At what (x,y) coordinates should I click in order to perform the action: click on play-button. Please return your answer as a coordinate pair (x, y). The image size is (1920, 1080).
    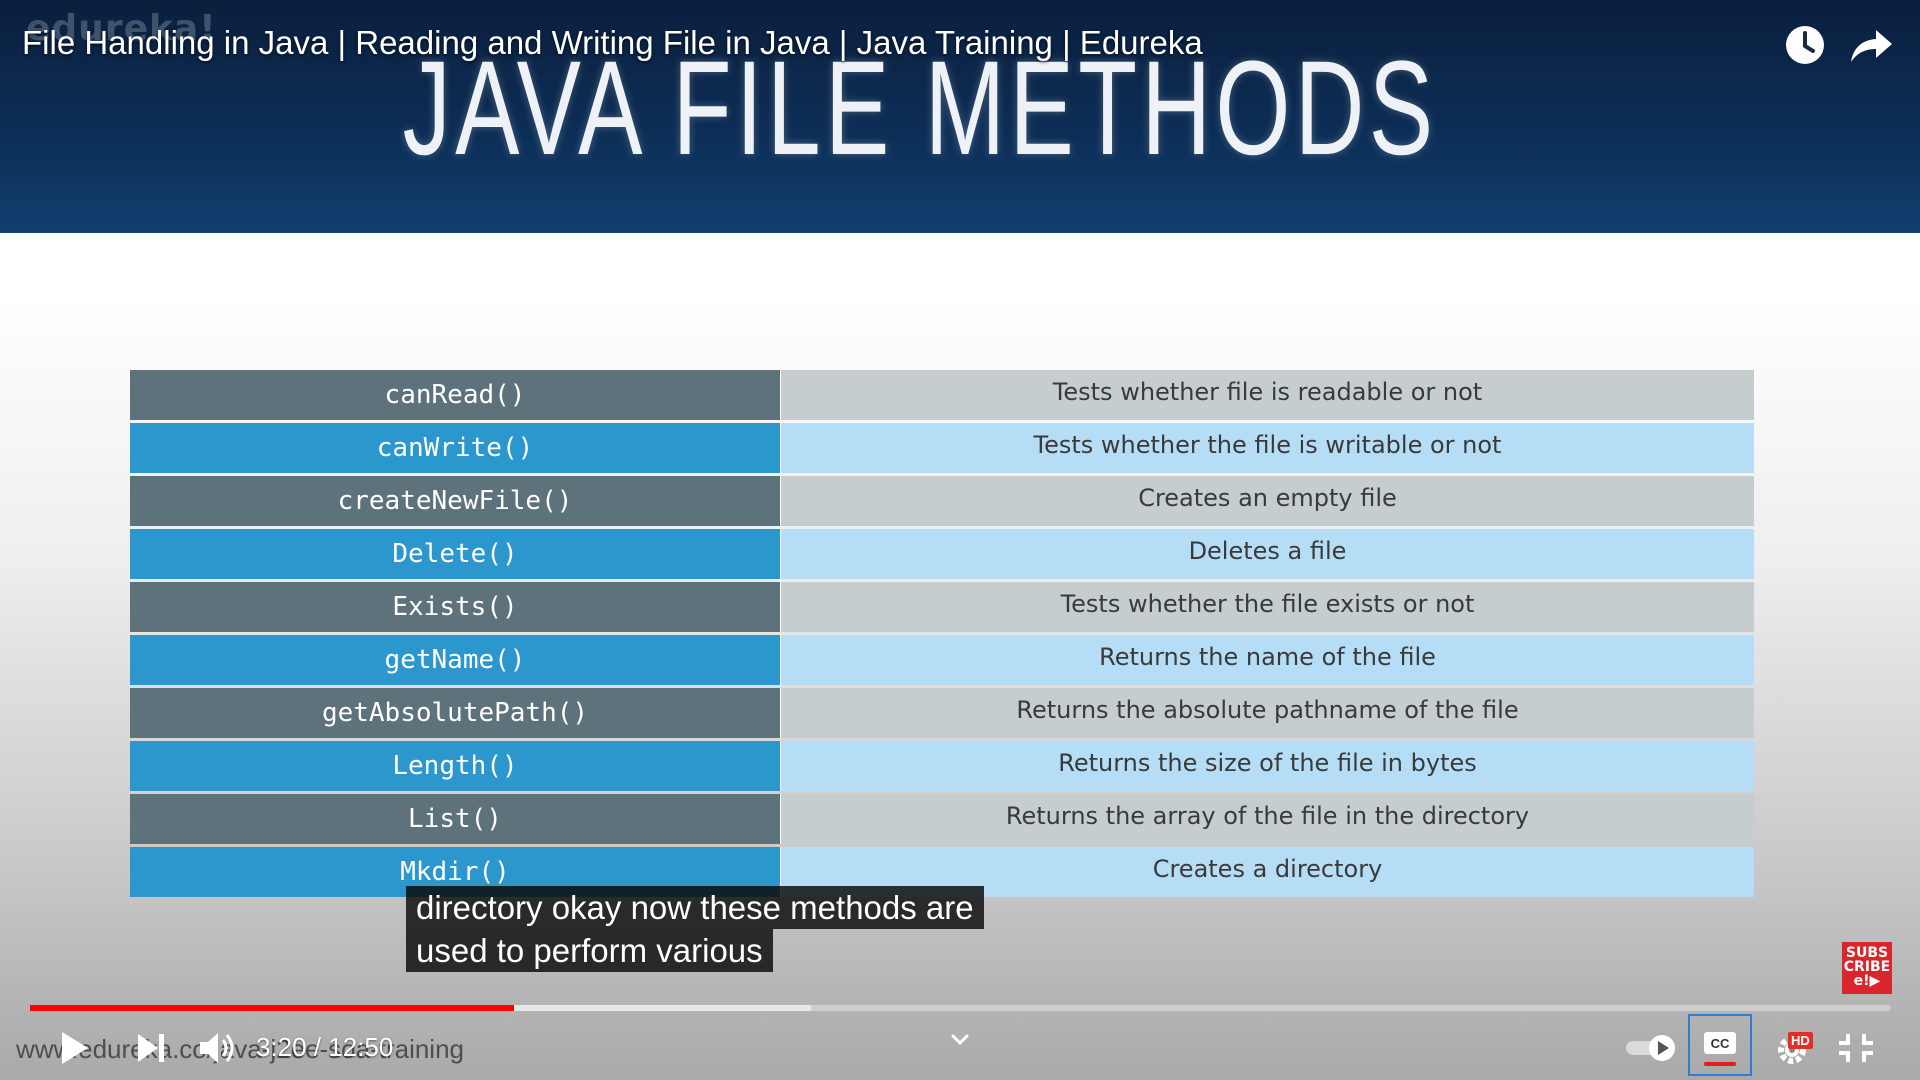
    Looking at the image, I should click on (74, 1048).